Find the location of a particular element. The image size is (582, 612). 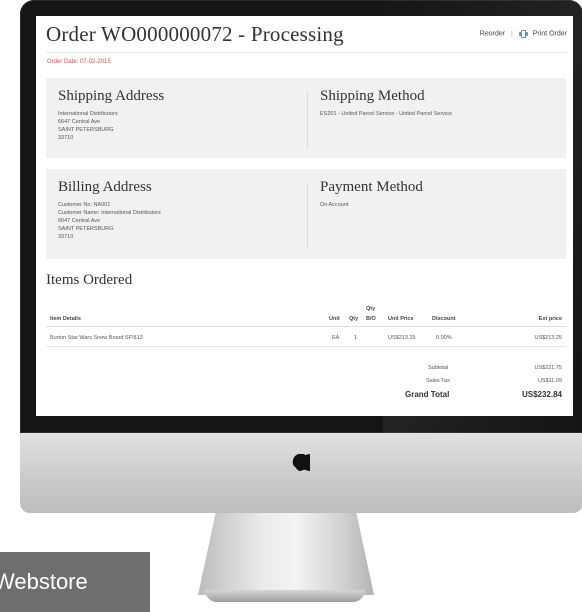

column-discount: Discount is located at coordinates (444, 319).